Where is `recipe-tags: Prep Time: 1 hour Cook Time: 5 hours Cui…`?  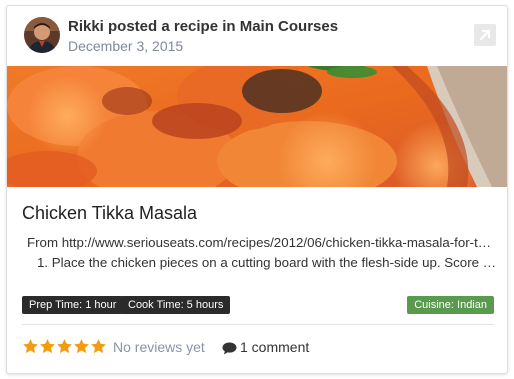
recipe-tags: Prep Time: 1 hour Cook Time: 5 hours Cui… is located at coordinates (258, 305).